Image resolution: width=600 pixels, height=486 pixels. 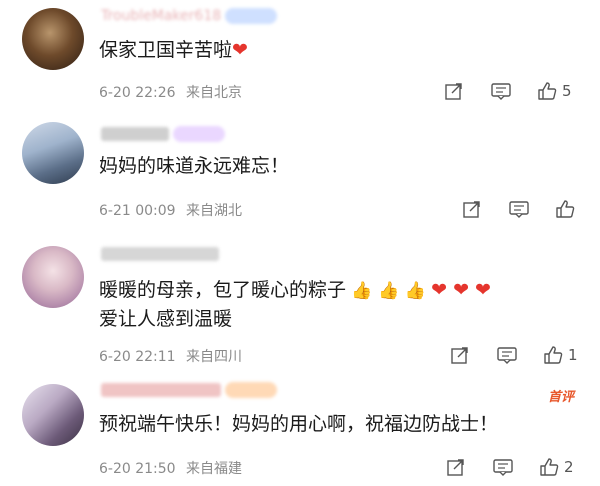 I want to click on like-button, so click(x=567, y=209).